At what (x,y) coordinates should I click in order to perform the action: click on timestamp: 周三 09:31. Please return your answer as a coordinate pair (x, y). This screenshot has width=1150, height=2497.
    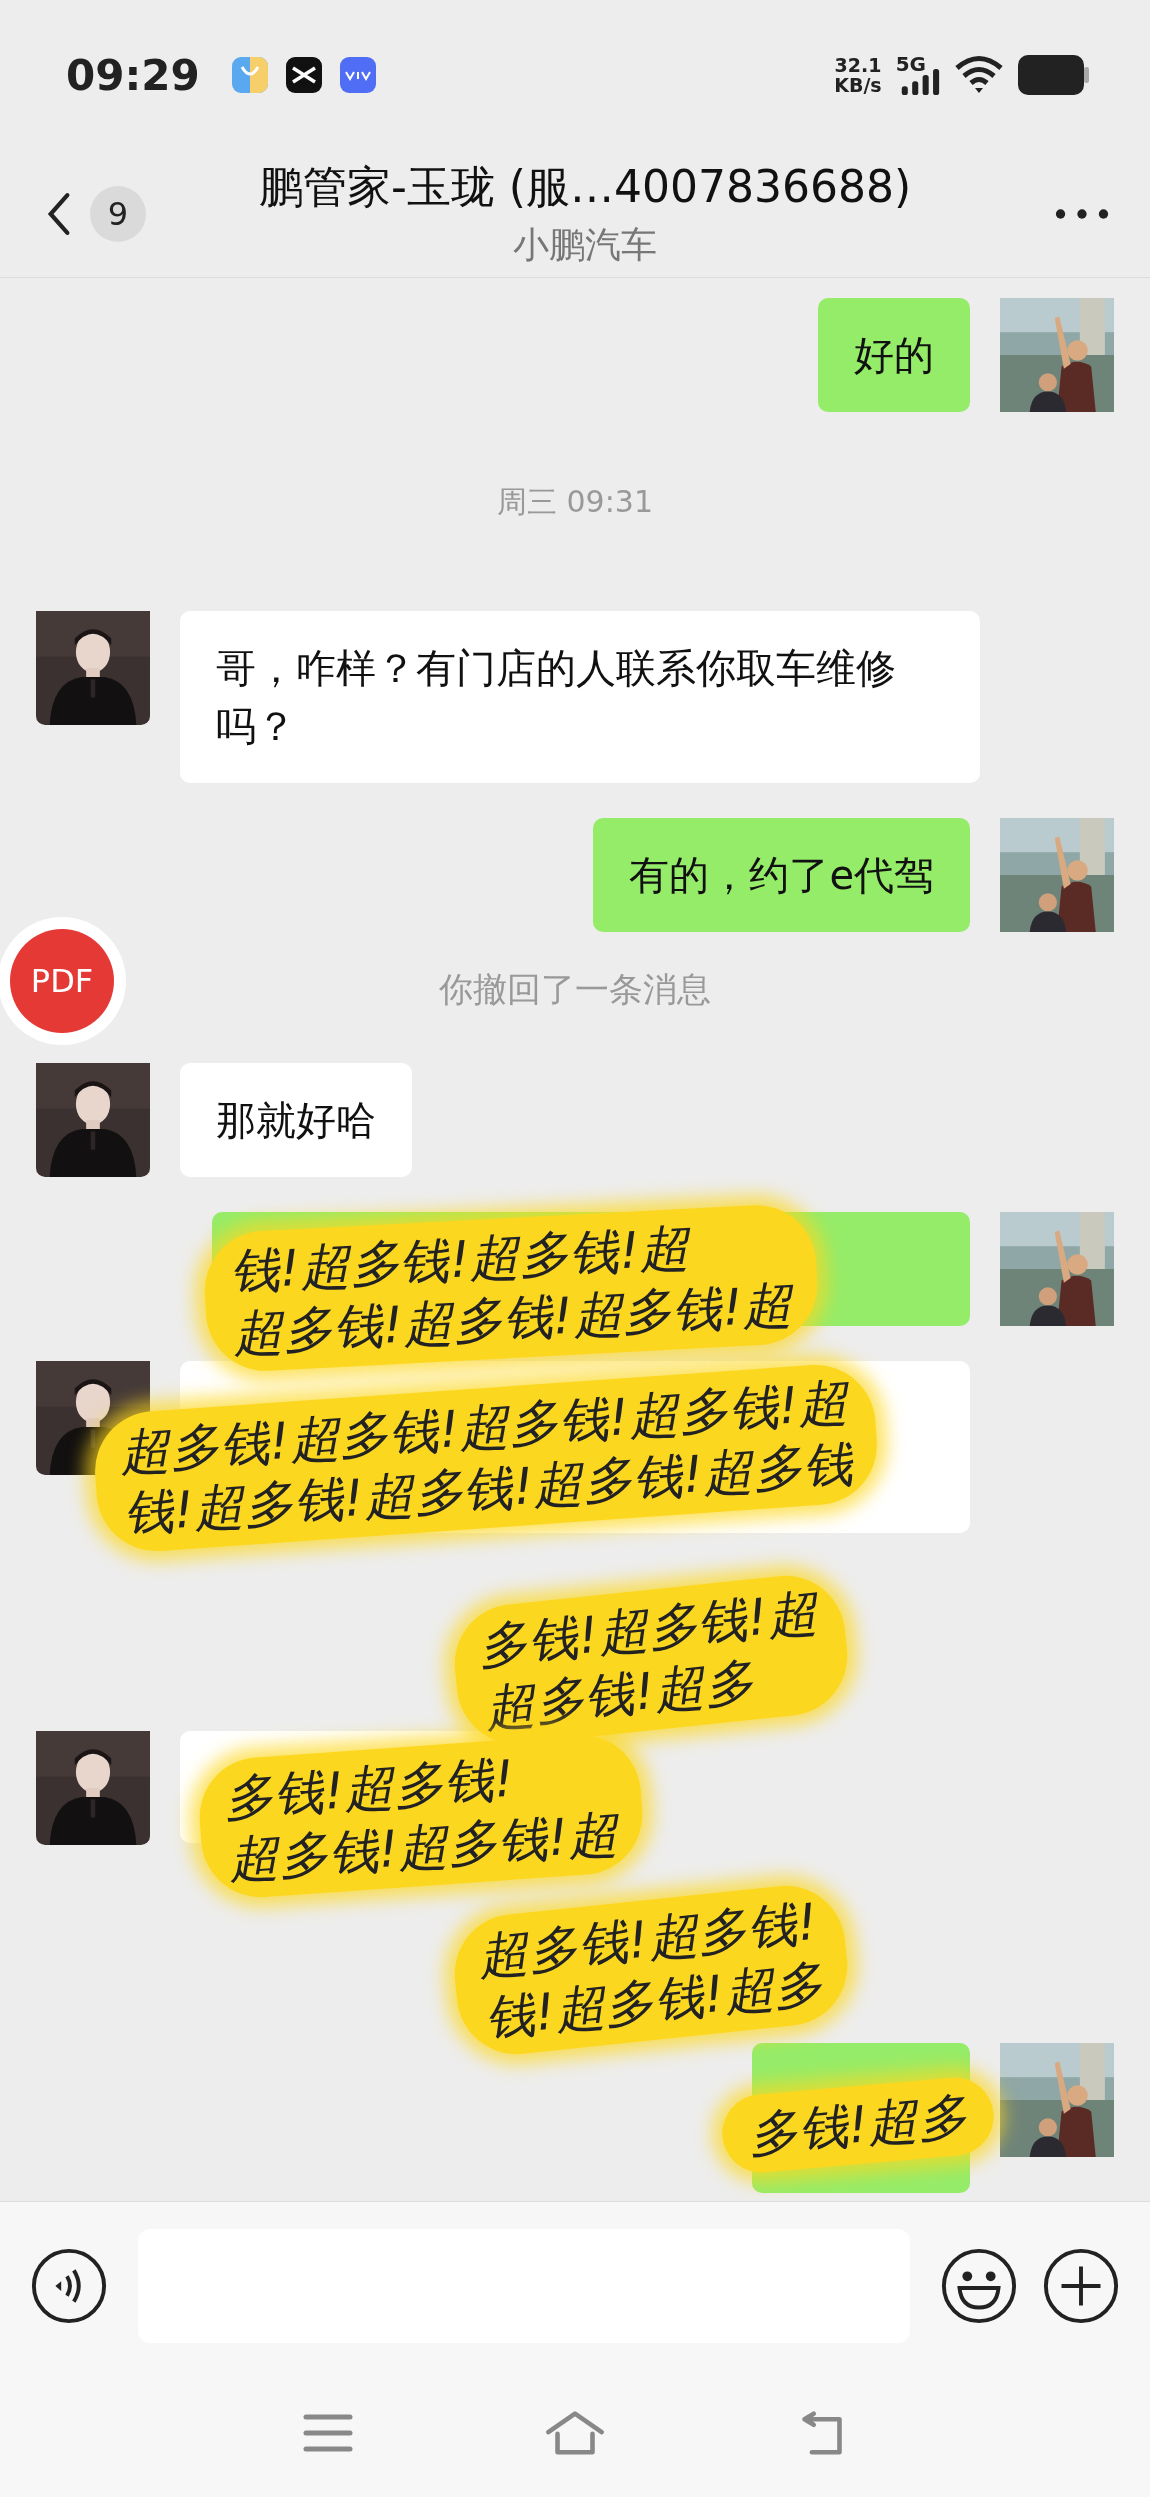
    Looking at the image, I should click on (575, 502).